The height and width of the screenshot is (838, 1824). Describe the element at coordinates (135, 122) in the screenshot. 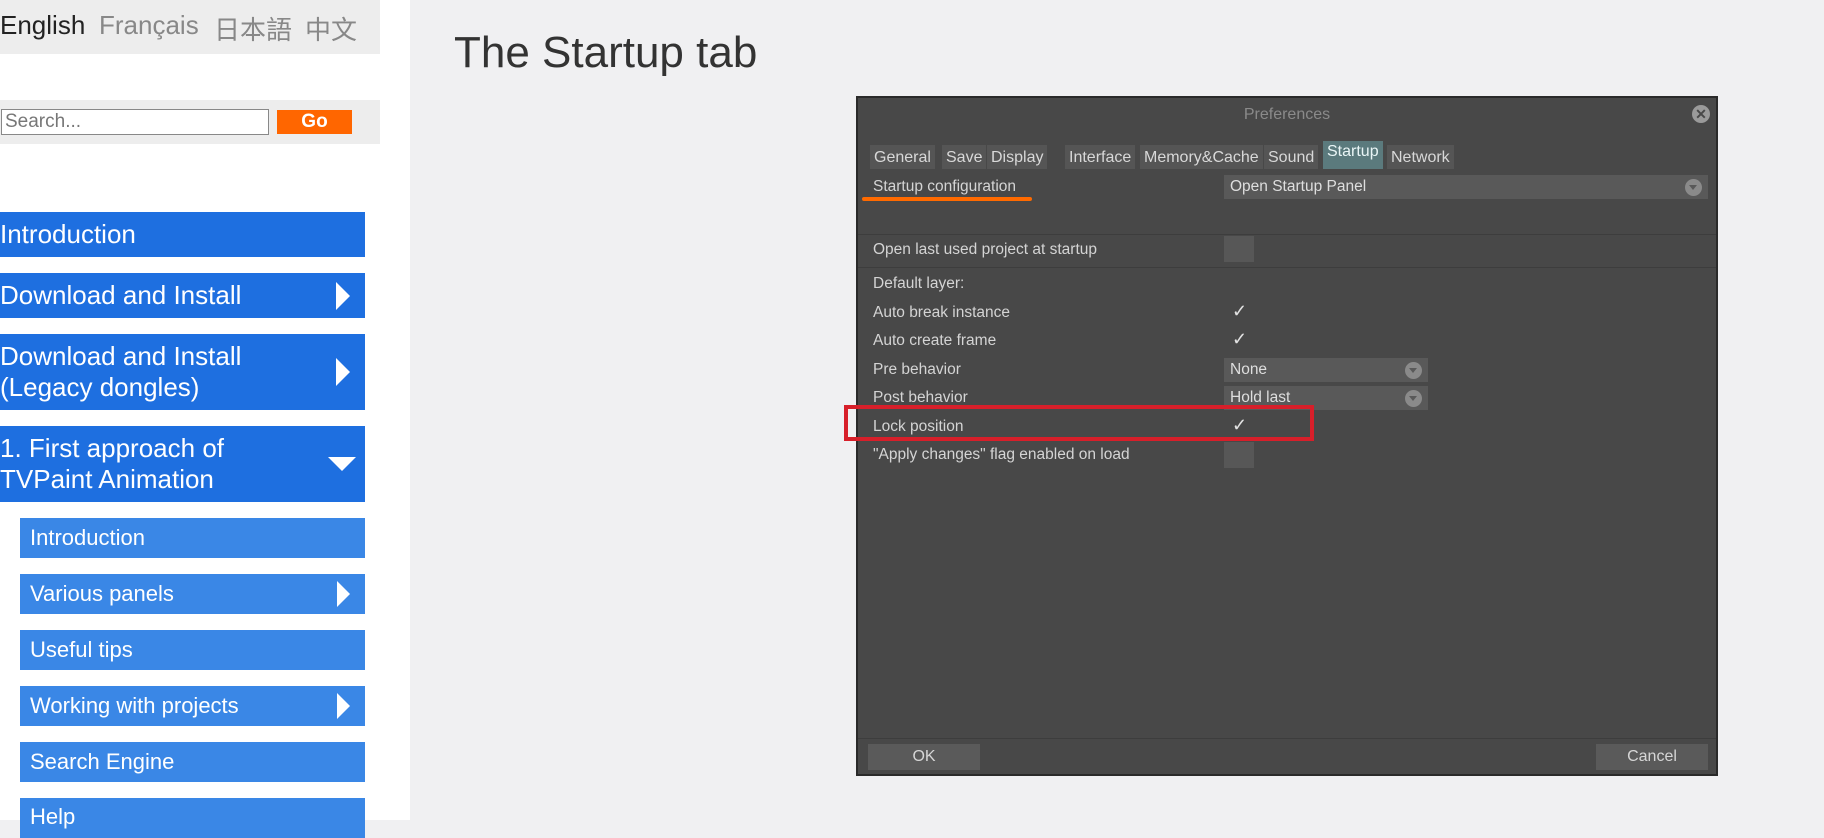

I see `search-input` at that location.